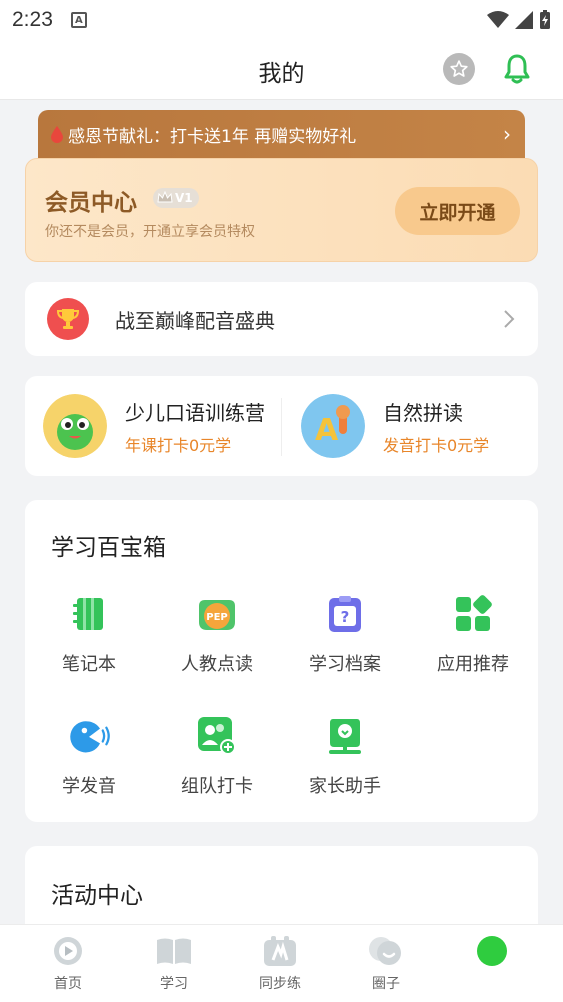 The image size is (563, 1002). What do you see at coordinates (68, 951) in the screenshot?
I see `home-play-icon` at bounding box center [68, 951].